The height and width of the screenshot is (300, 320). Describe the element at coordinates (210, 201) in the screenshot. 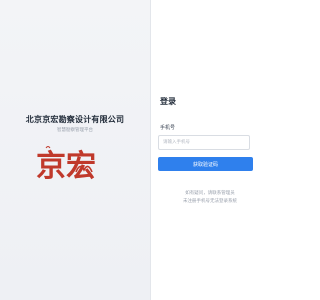

I see `register-note: 未注册手机号无法登录系统` at that location.